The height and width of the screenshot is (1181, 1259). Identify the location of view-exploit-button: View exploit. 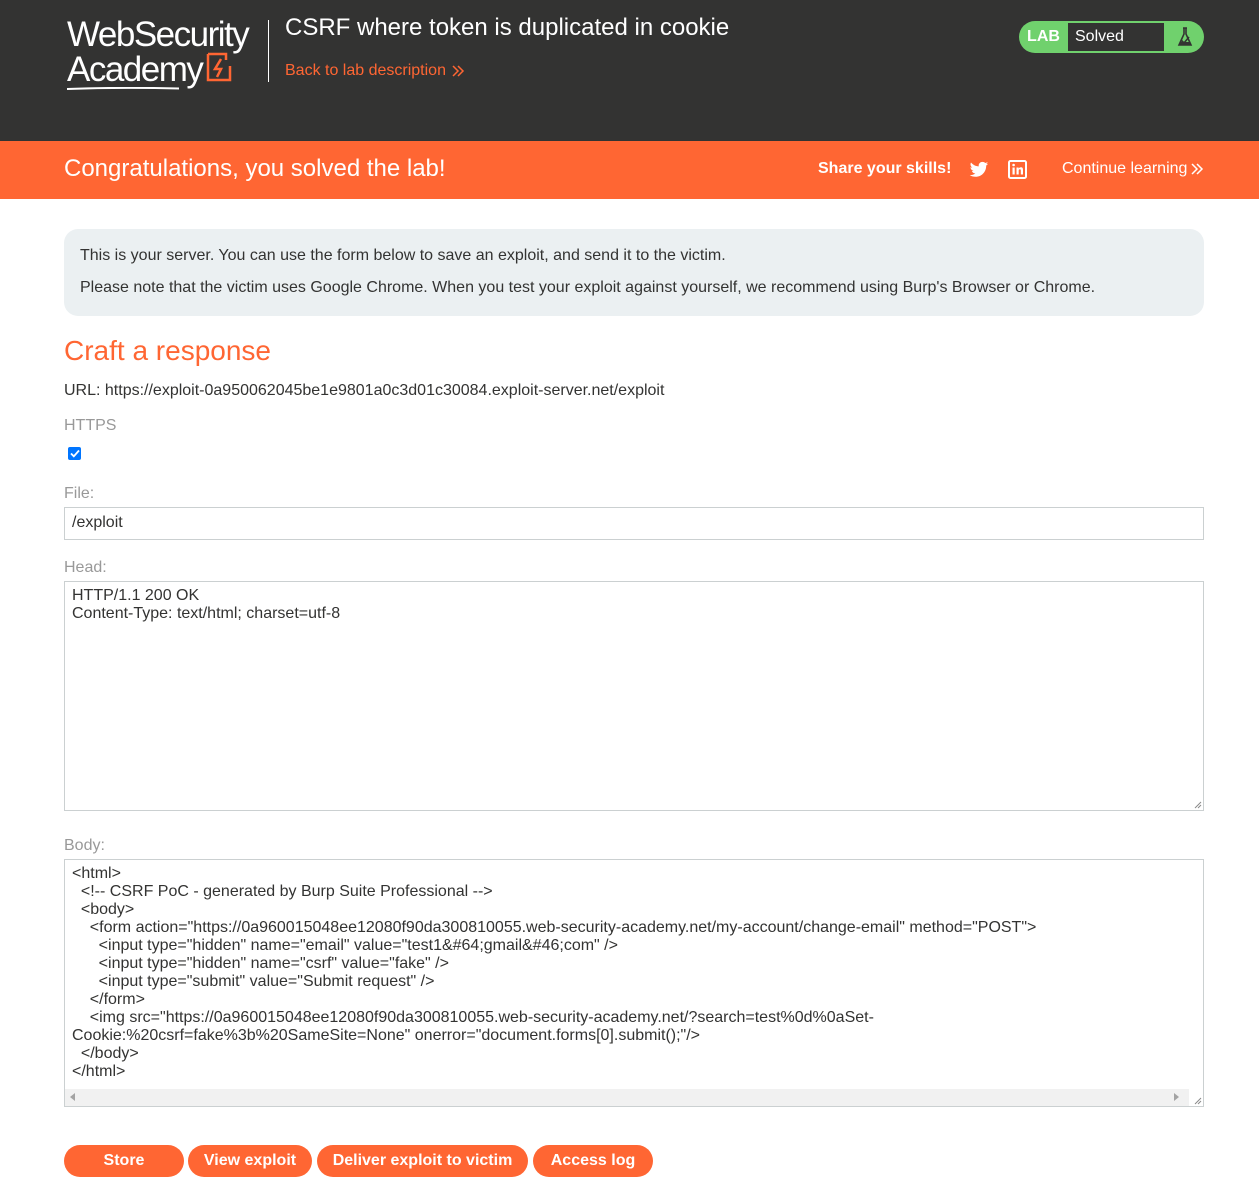
(250, 1161).